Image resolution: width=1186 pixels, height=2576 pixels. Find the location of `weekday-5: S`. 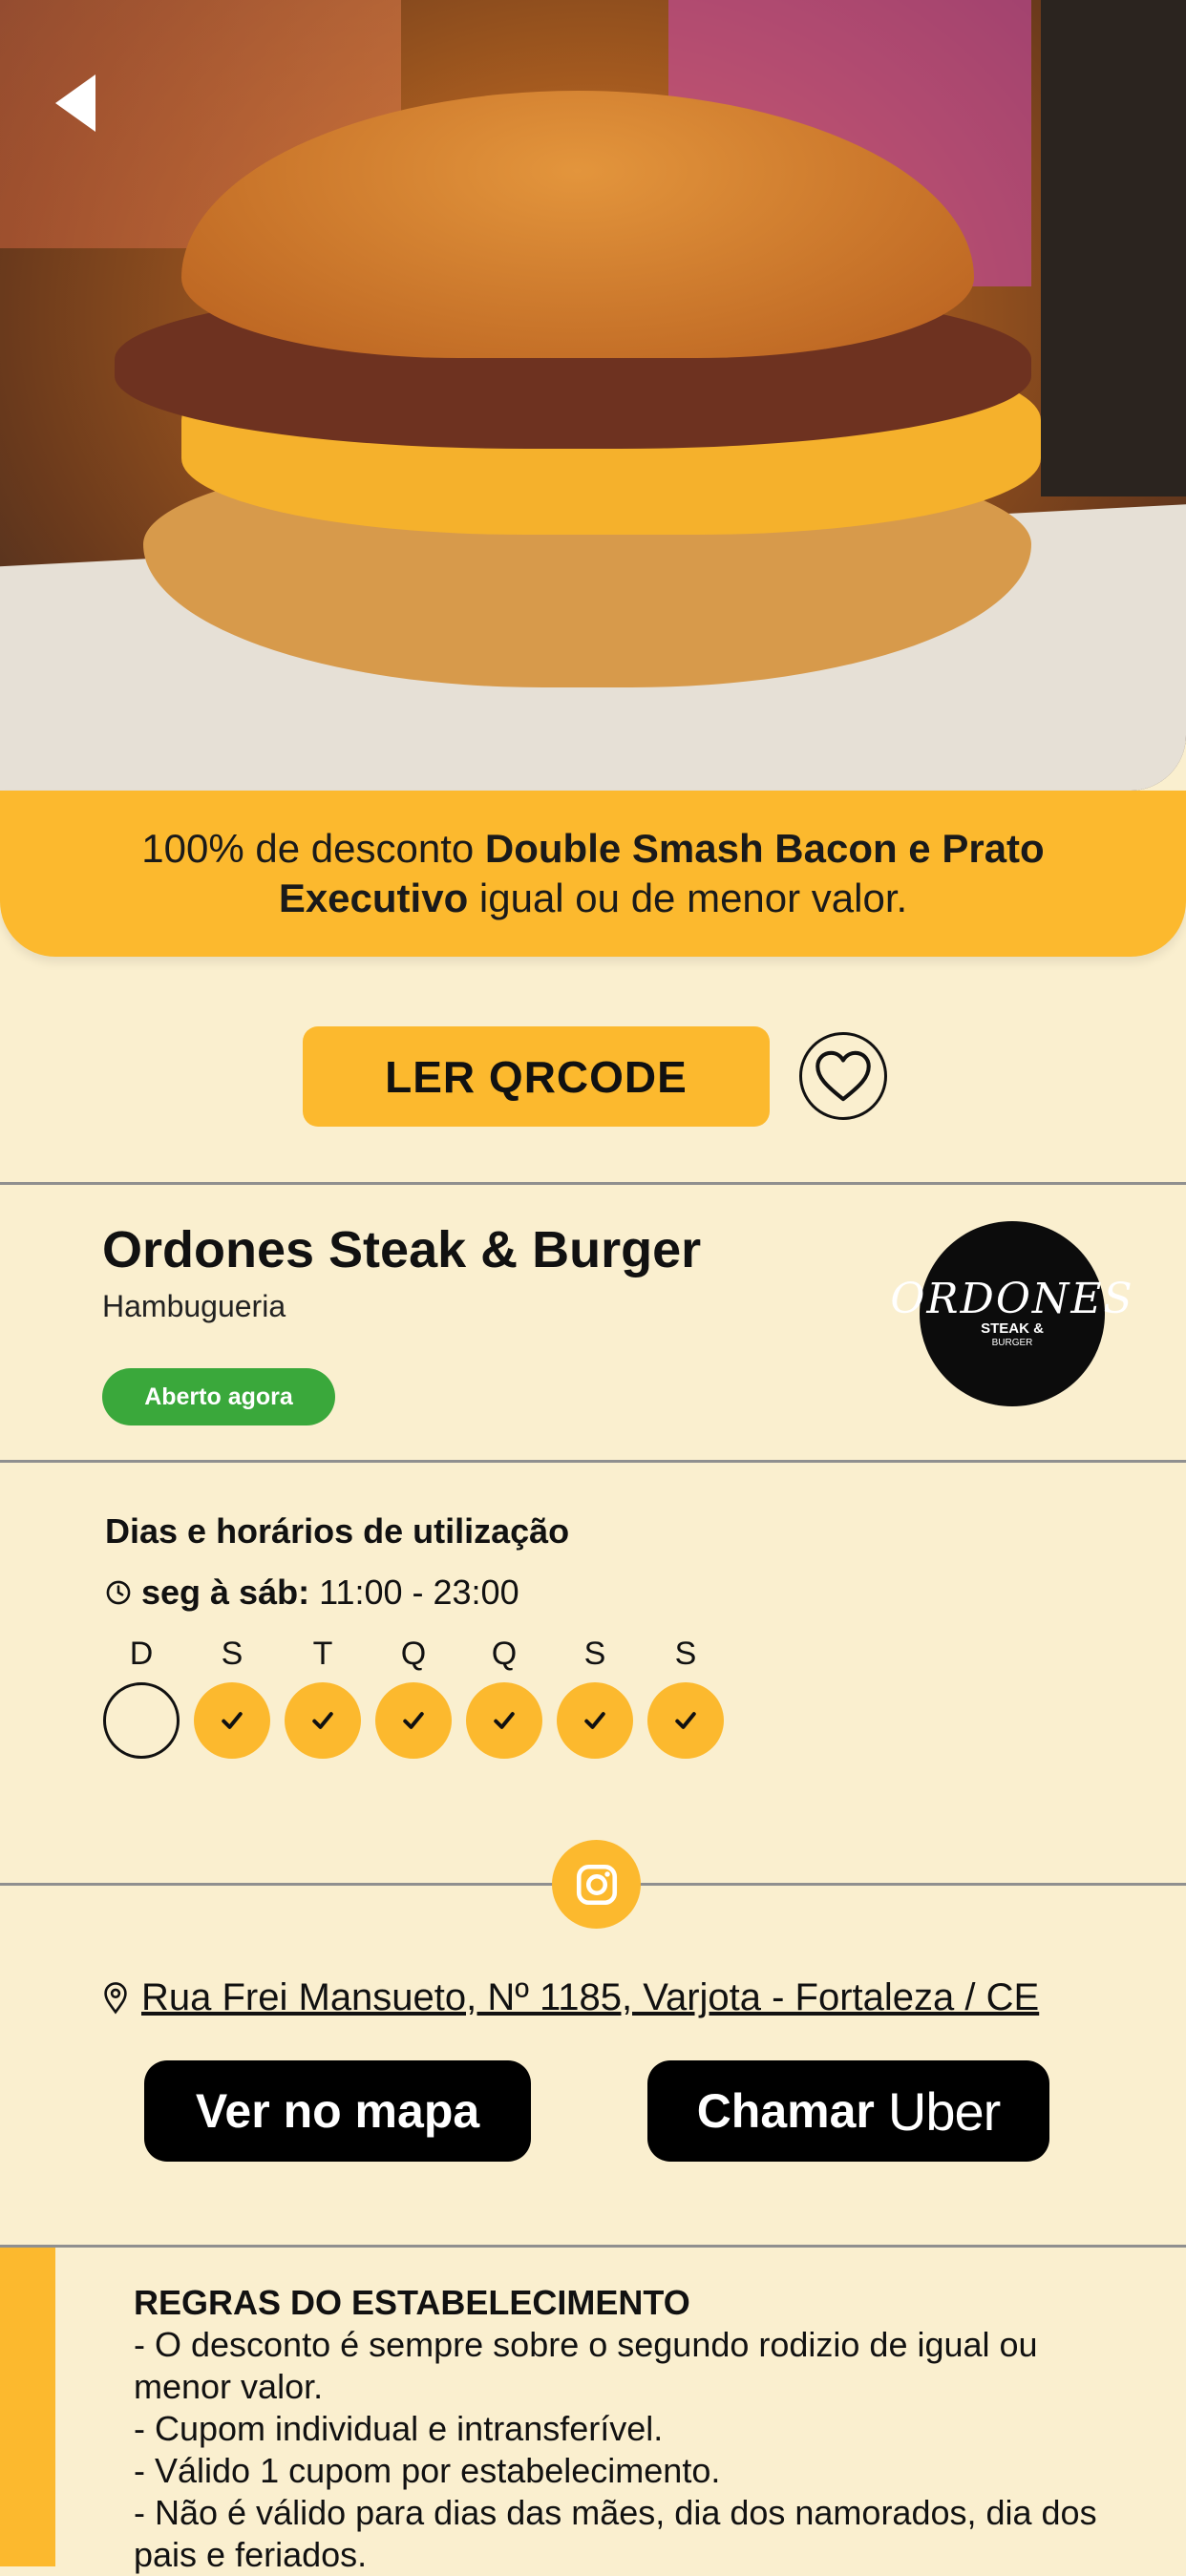

weekday-5: S is located at coordinates (595, 1696).